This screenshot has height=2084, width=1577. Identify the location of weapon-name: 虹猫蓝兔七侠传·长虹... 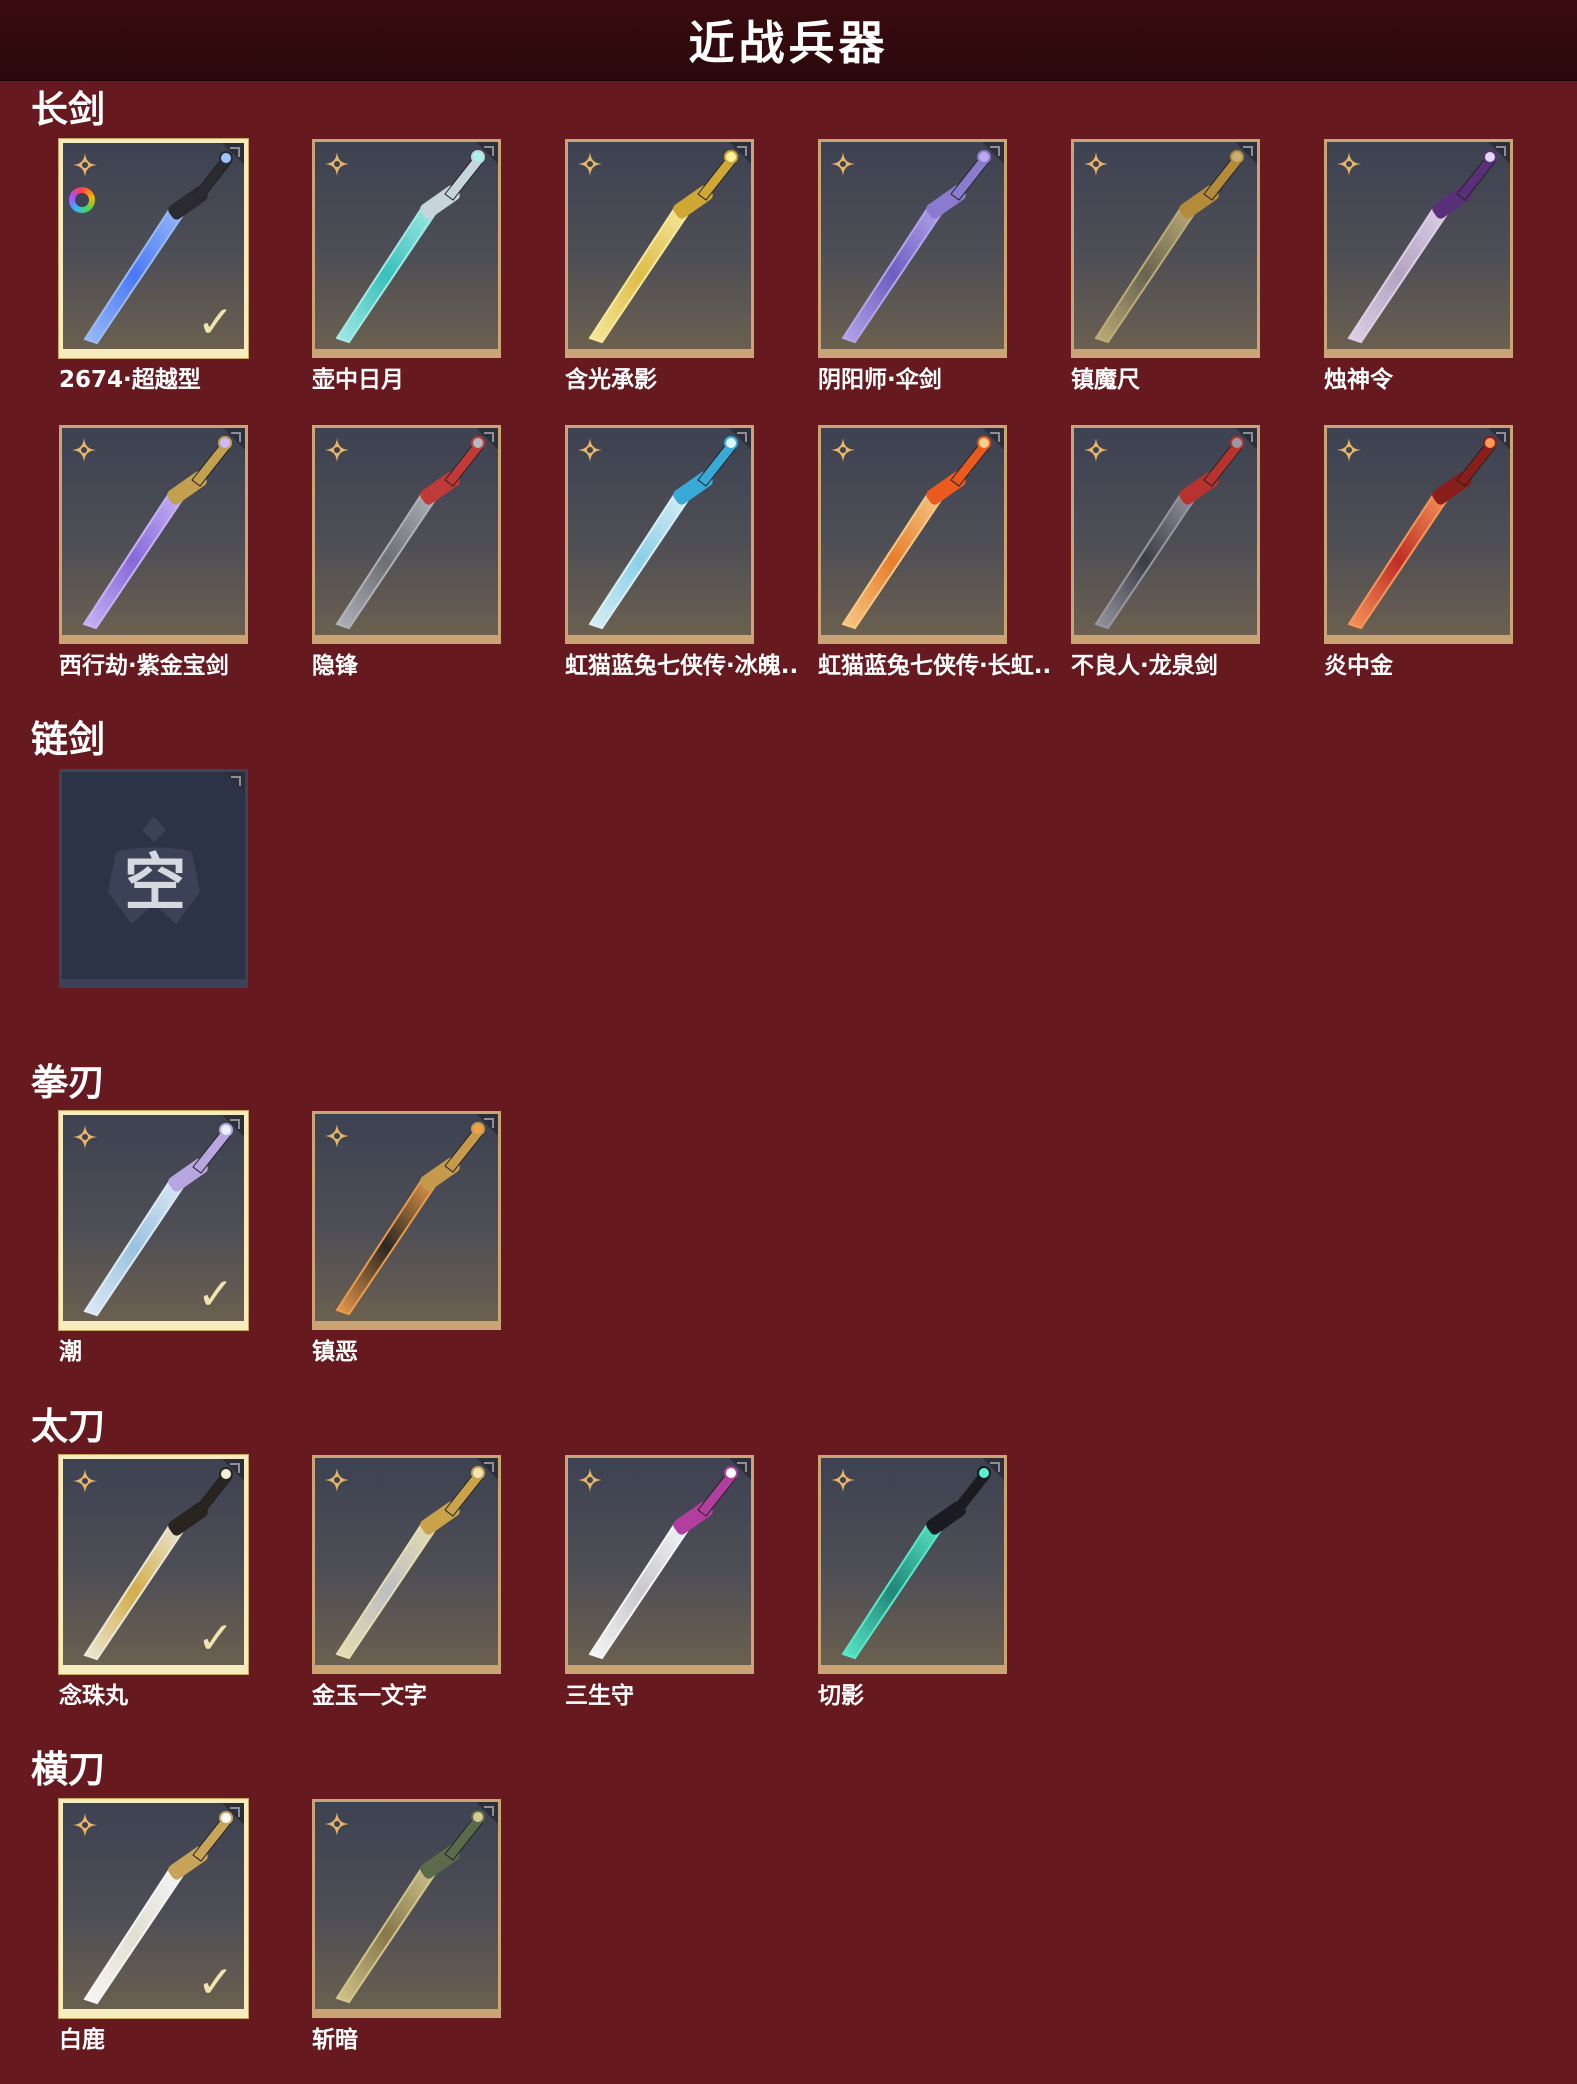
(935, 666).